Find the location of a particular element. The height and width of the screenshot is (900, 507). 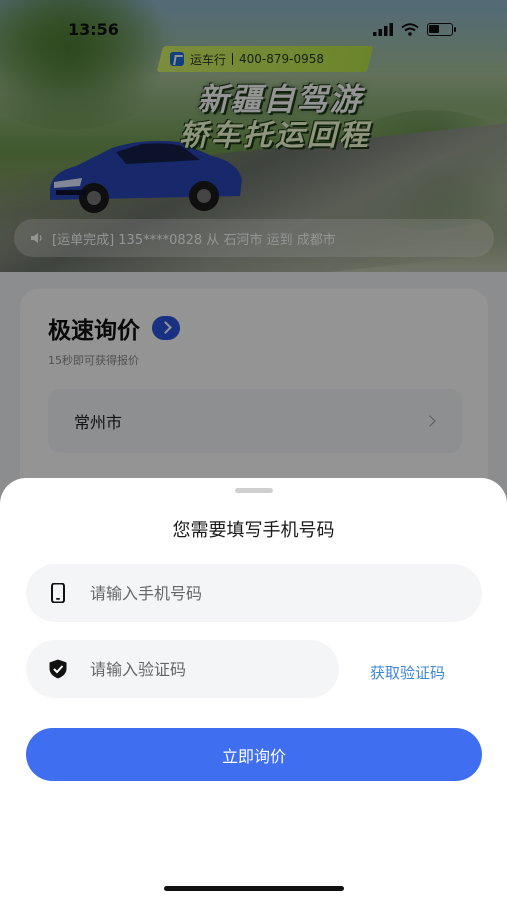

home-indicator is located at coordinates (254, 888).